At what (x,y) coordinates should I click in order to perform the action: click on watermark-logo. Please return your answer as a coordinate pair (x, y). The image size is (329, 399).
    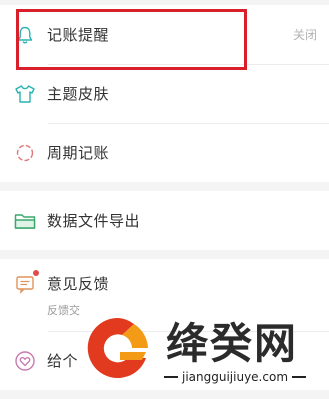
    Looking at the image, I should click on (117, 347).